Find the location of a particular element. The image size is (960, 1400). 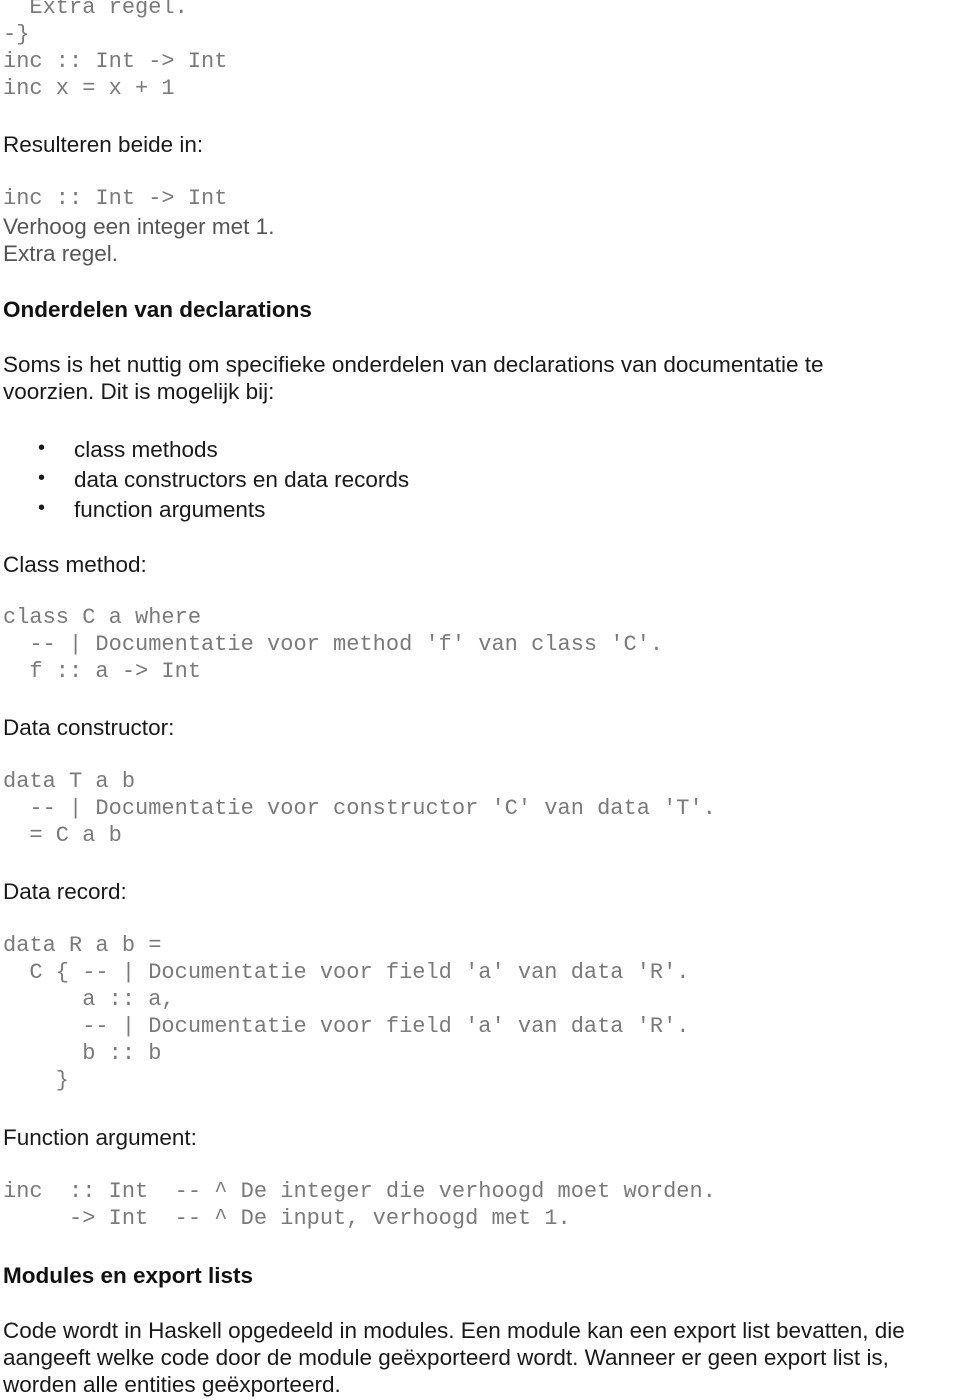

code-line: -} is located at coordinates (16, 34).